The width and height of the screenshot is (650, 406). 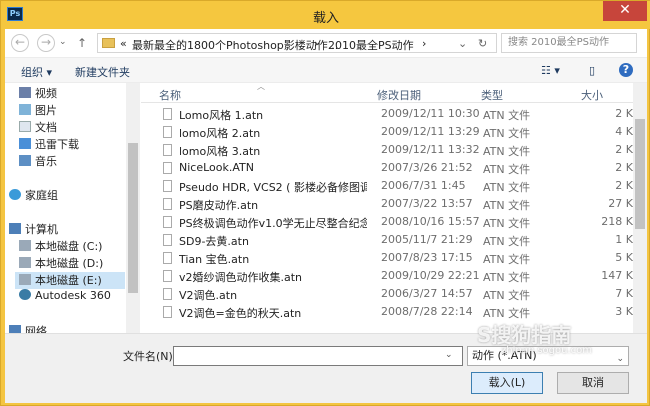 I want to click on file-name: Lomo风格 1.atn, so click(x=221, y=115).